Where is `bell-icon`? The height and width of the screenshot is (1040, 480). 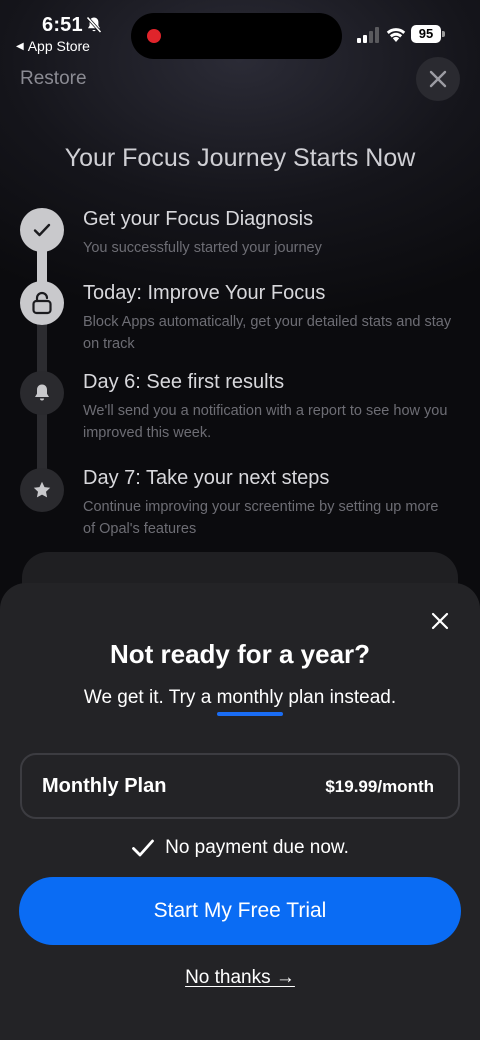
bell-icon is located at coordinates (42, 392).